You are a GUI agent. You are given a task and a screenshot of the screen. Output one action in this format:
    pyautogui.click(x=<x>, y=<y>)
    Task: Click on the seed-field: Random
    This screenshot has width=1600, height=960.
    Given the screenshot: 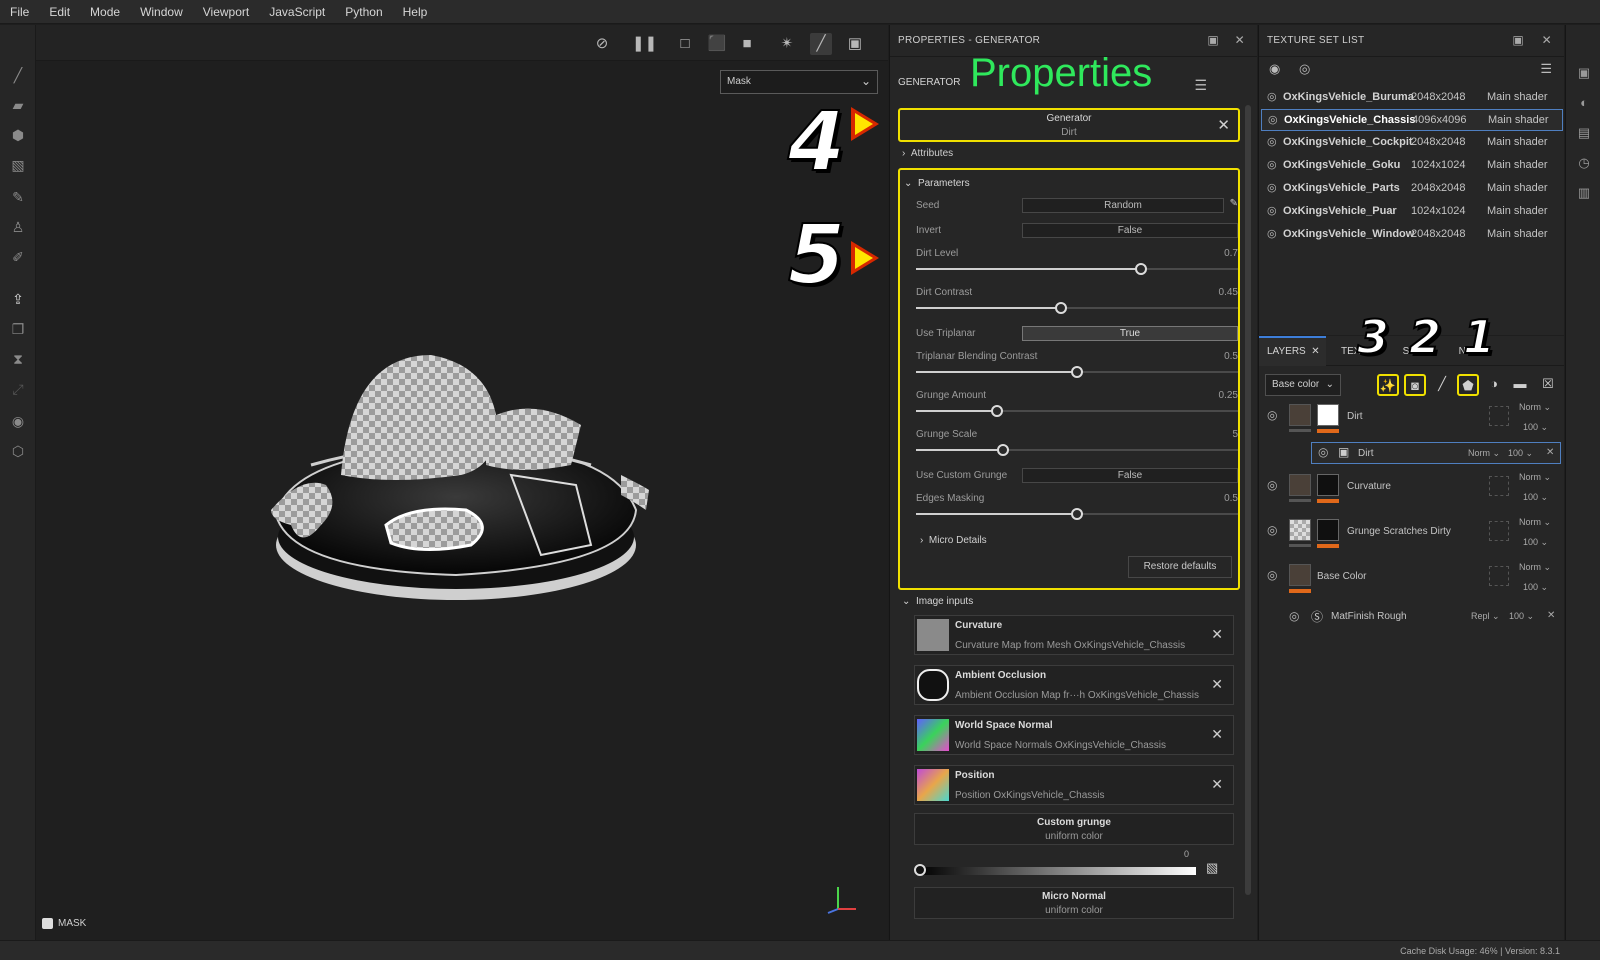 What is the action you would take?
    pyautogui.click(x=1123, y=205)
    